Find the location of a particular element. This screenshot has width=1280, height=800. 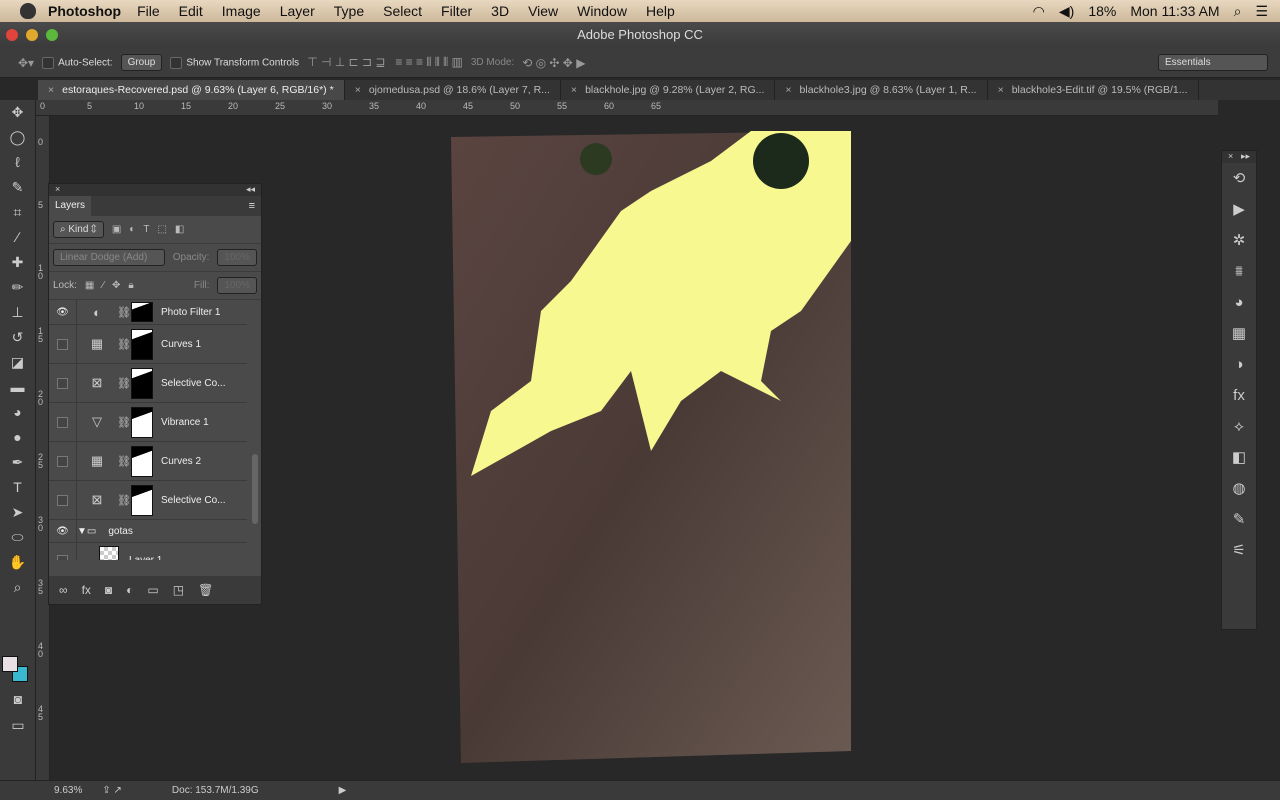

brush-tool-icon: ✏ is located at coordinates (17, 287).